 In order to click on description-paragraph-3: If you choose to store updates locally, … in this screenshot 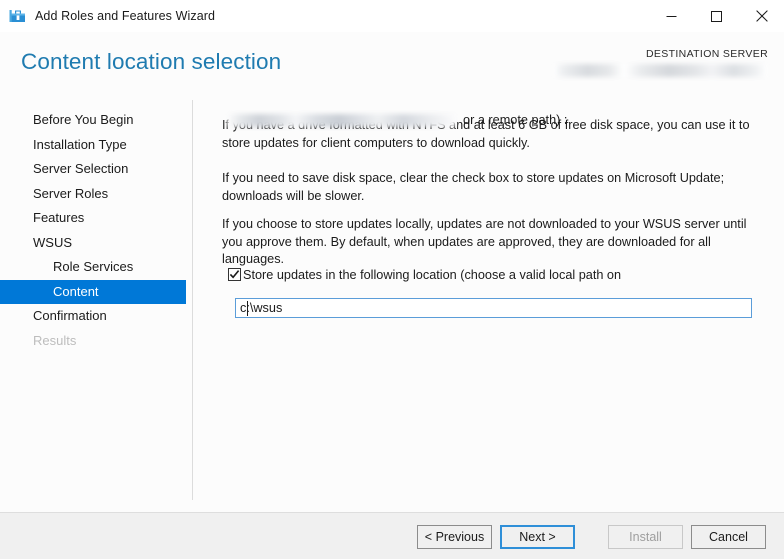, I will do `click(484, 241)`.